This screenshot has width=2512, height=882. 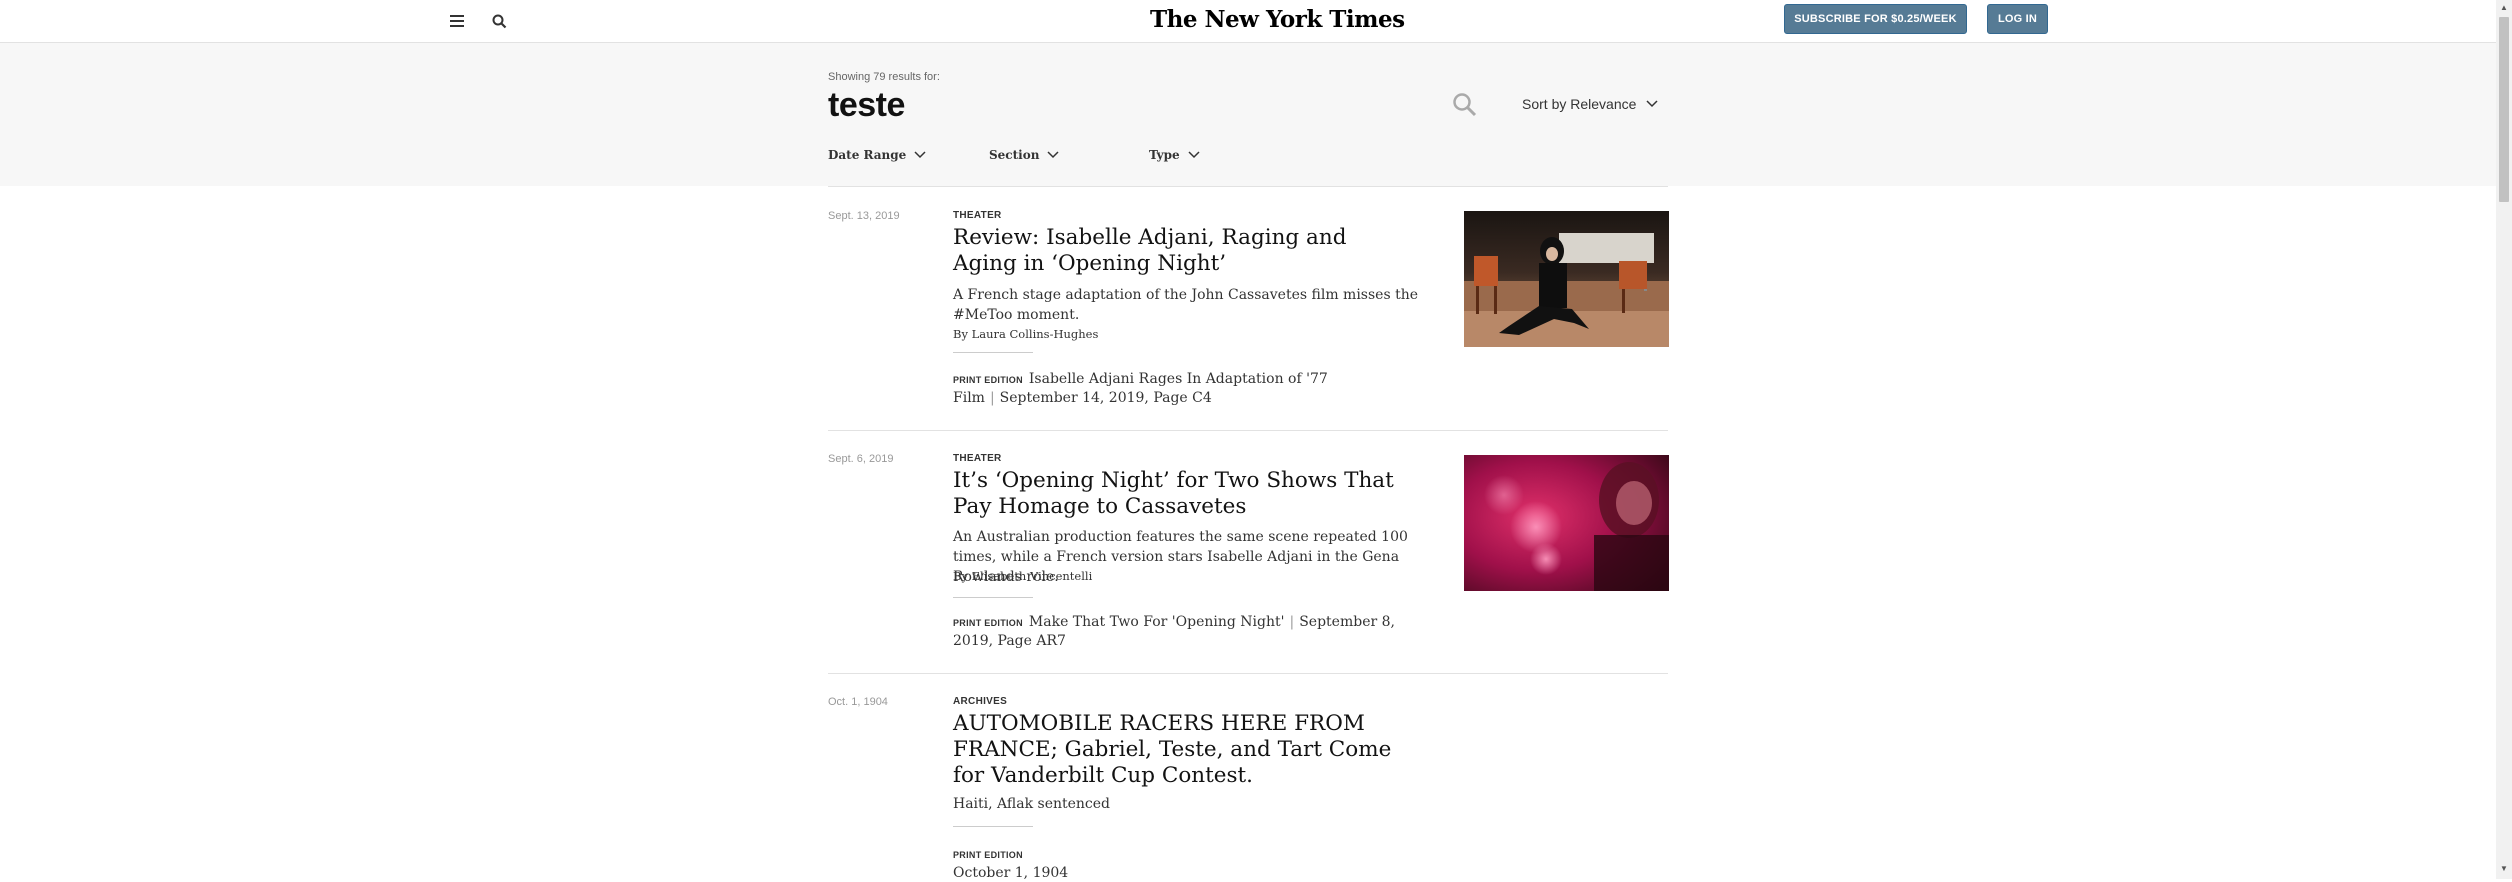 What do you see at coordinates (867, 155) in the screenshot?
I see `filter-label: Date Range` at bounding box center [867, 155].